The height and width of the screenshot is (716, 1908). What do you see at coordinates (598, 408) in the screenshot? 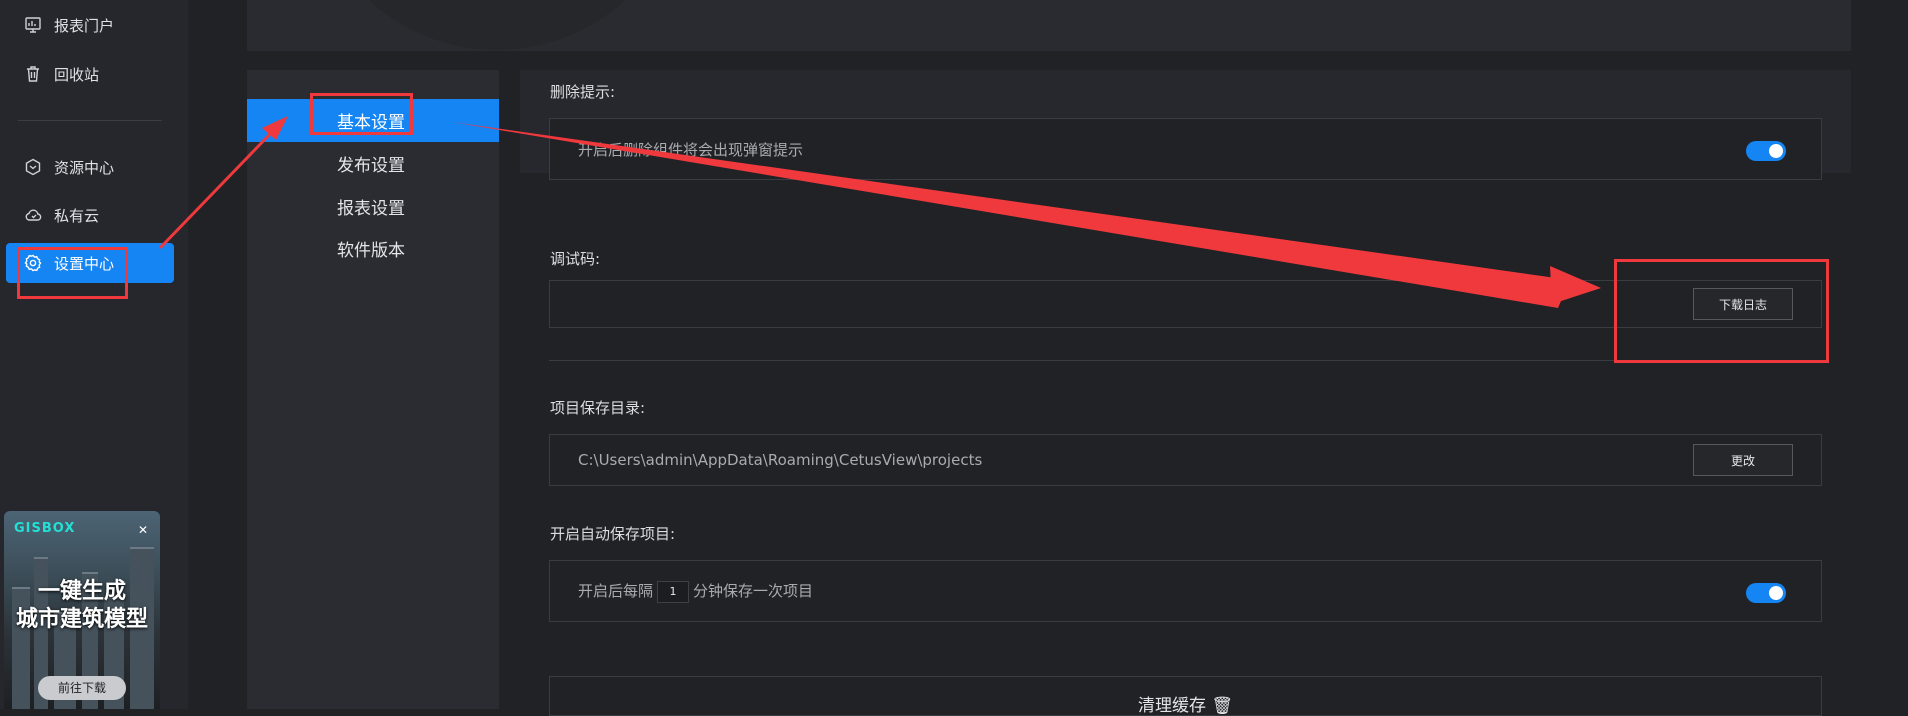
I see `project-dir-label: 项目保存目录:` at bounding box center [598, 408].